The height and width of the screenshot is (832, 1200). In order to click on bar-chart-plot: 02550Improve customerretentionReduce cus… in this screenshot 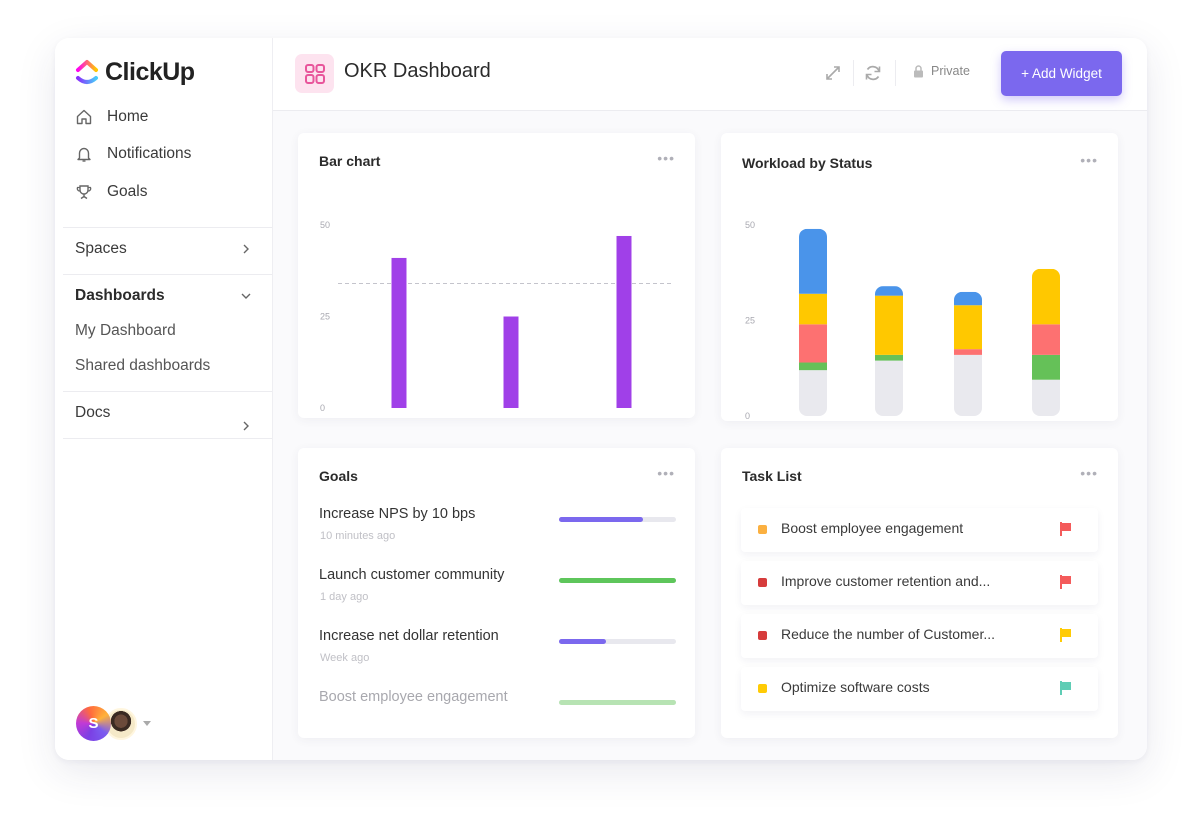, I will do `click(496, 316)`.